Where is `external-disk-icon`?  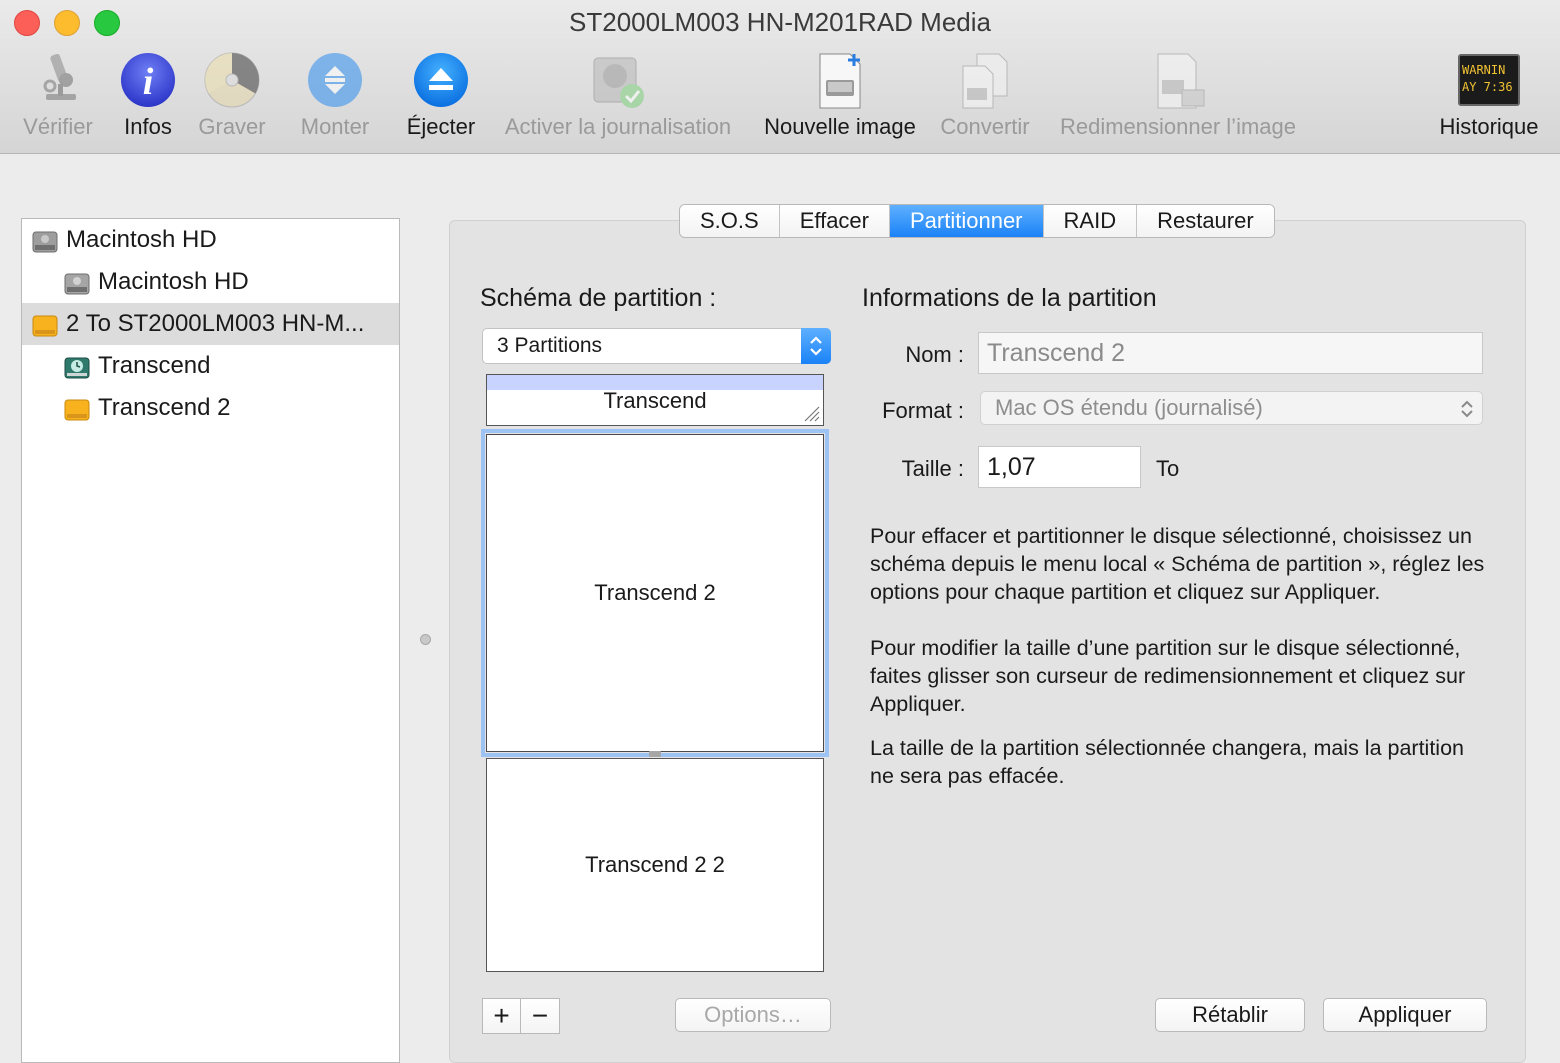
external-disk-icon is located at coordinates (45, 324).